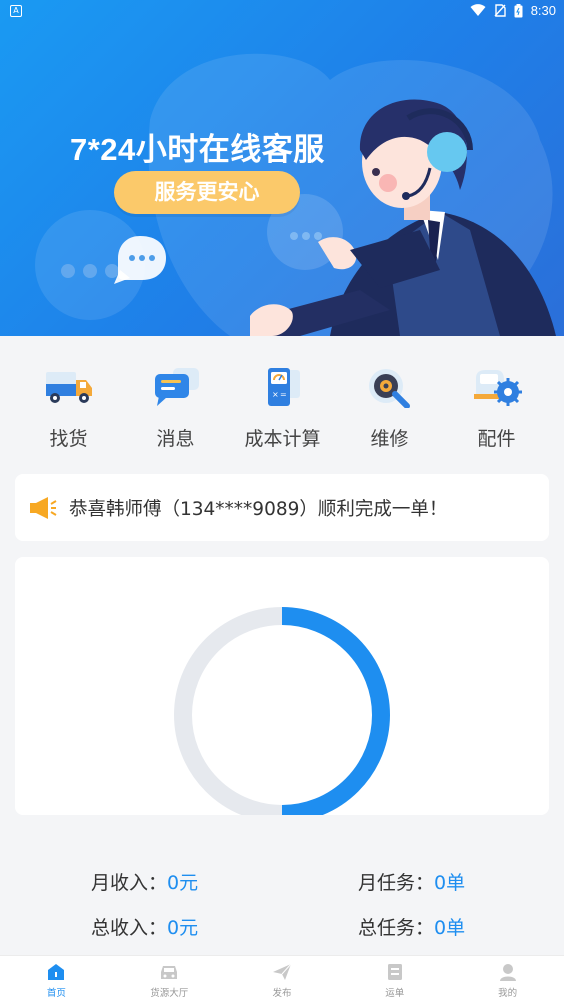  What do you see at coordinates (543, 10) in the screenshot?
I see `status-time: 8:30` at bounding box center [543, 10].